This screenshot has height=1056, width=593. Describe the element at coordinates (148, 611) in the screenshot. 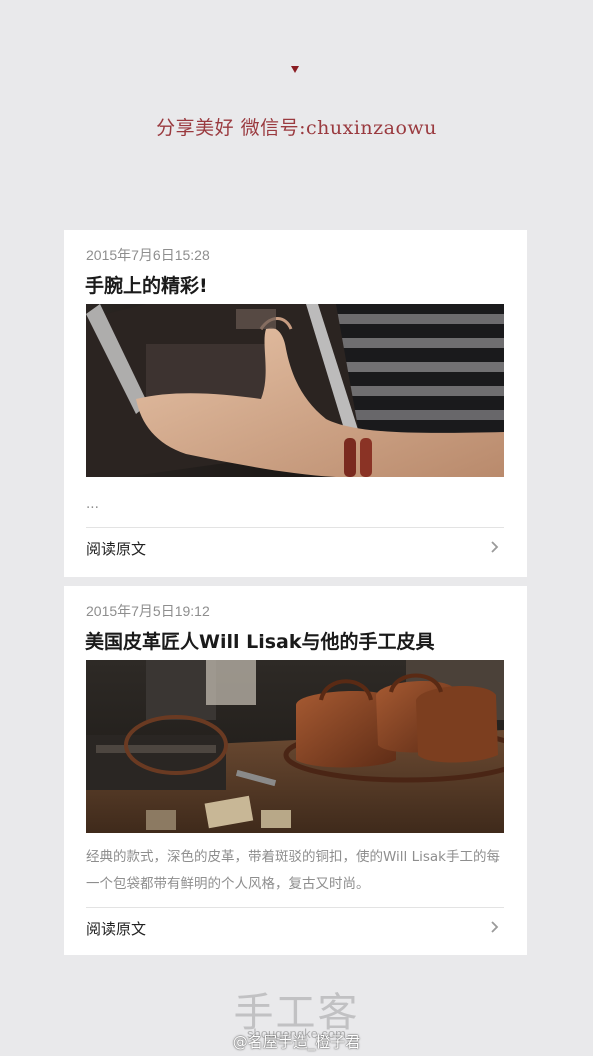

I see `article-date: 2015年7月5日19:12` at that location.